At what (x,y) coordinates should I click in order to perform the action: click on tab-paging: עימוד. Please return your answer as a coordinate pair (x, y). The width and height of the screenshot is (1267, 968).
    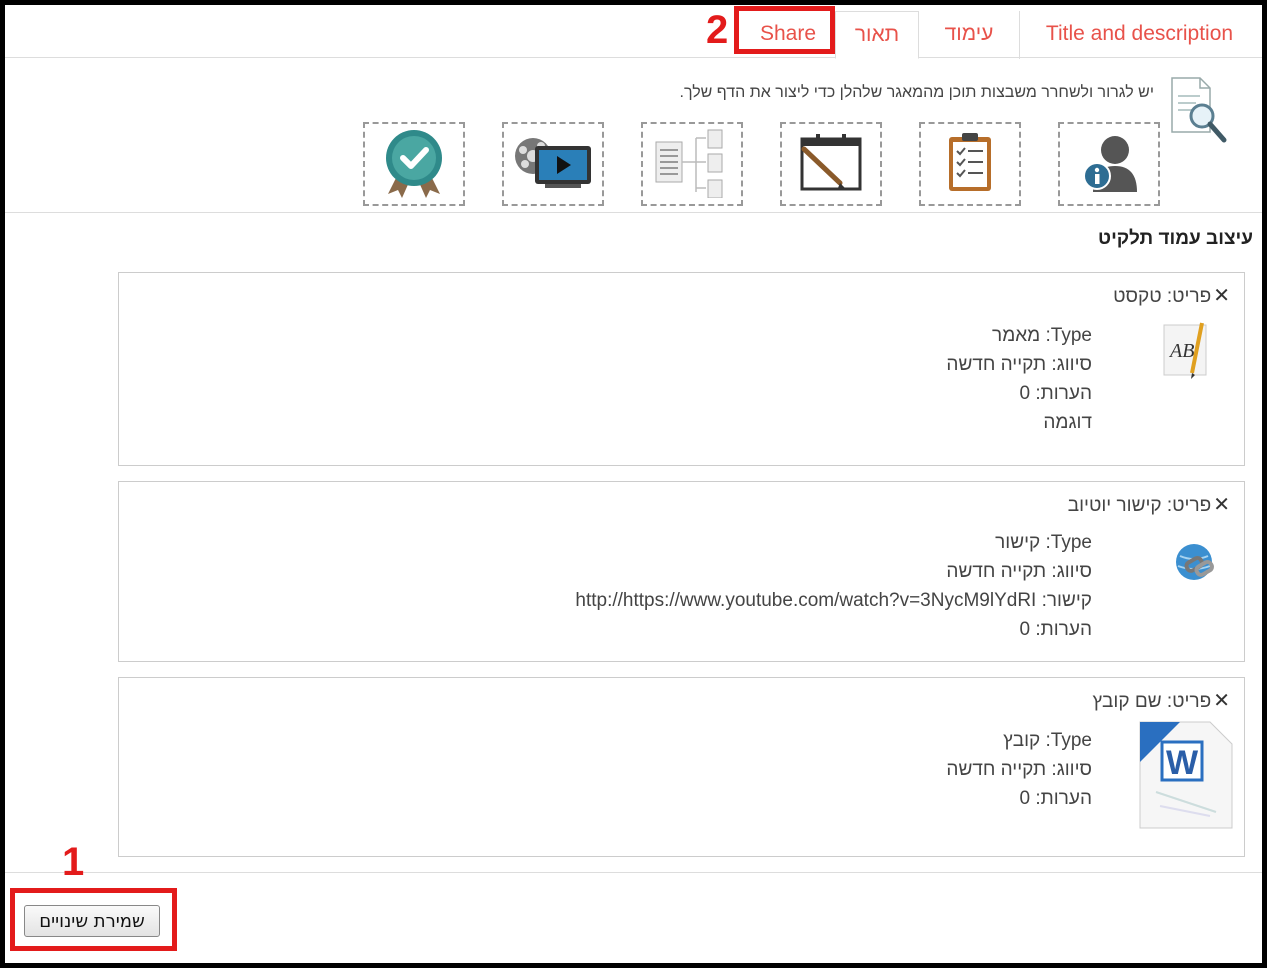
    Looking at the image, I should click on (969, 35).